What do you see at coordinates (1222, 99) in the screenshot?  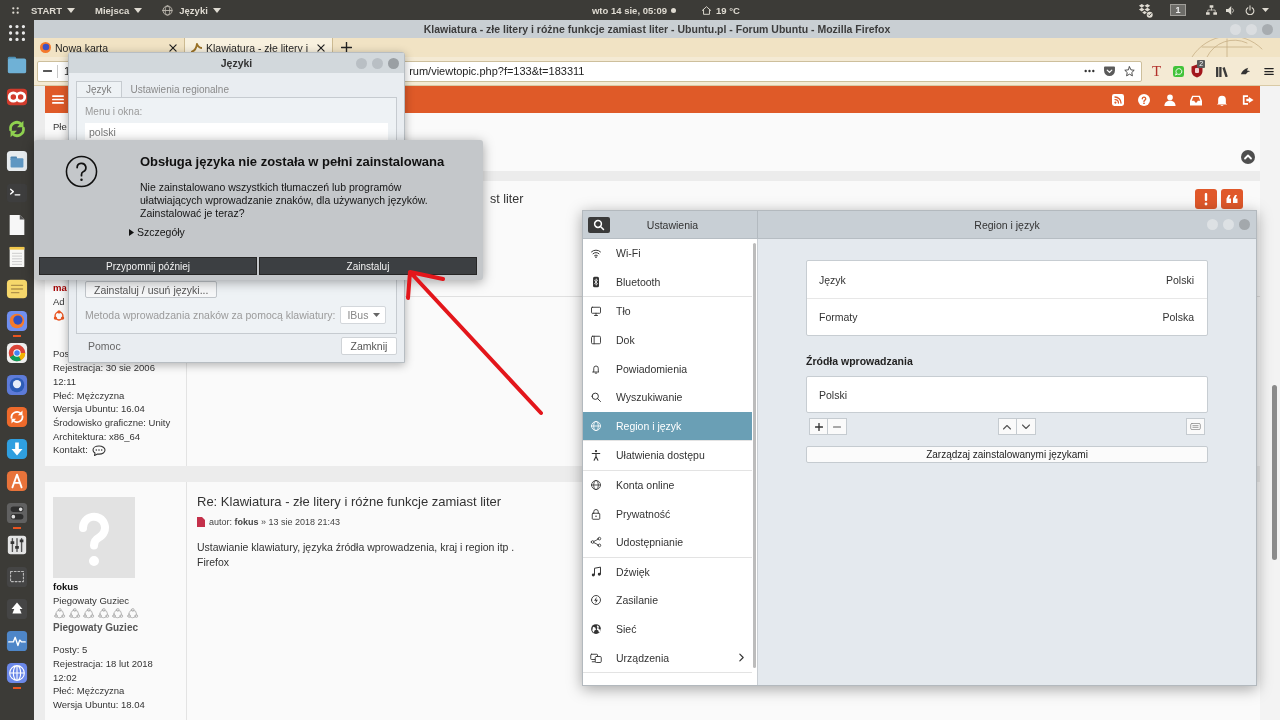 I see `bell-icon` at bounding box center [1222, 99].